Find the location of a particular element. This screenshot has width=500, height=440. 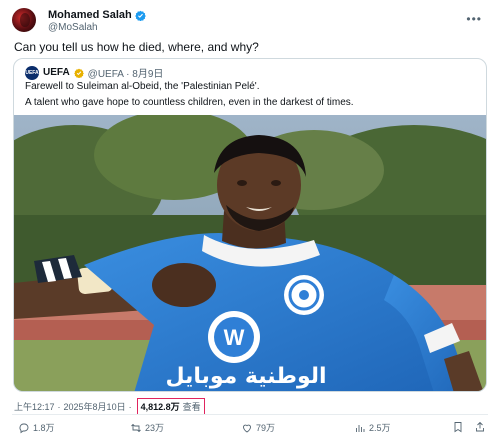

views-button: 2.5万 is located at coordinates (372, 427).